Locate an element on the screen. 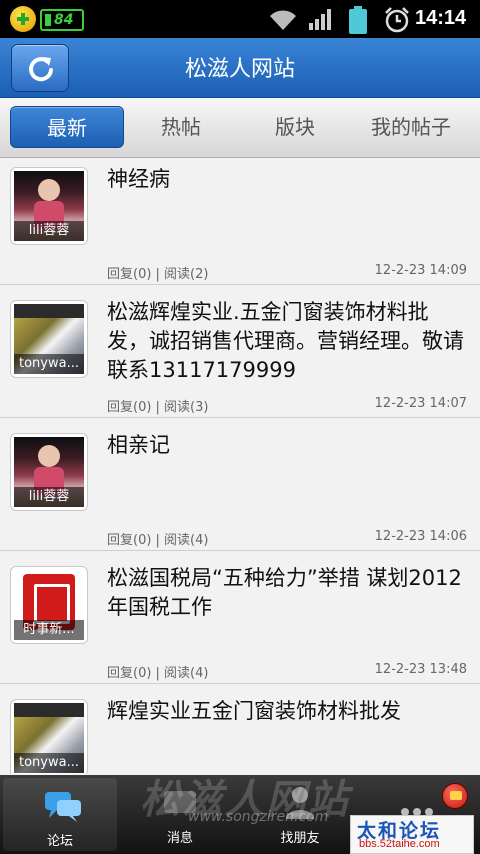  find-friends-icon is located at coordinates (300, 803).